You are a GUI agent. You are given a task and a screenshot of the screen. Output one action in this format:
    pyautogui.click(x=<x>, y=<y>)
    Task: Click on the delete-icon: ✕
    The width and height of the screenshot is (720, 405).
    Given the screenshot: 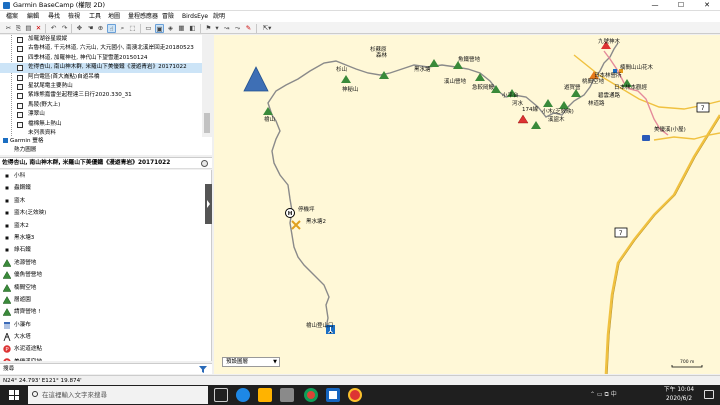 What is the action you would take?
    pyautogui.click(x=38, y=28)
    